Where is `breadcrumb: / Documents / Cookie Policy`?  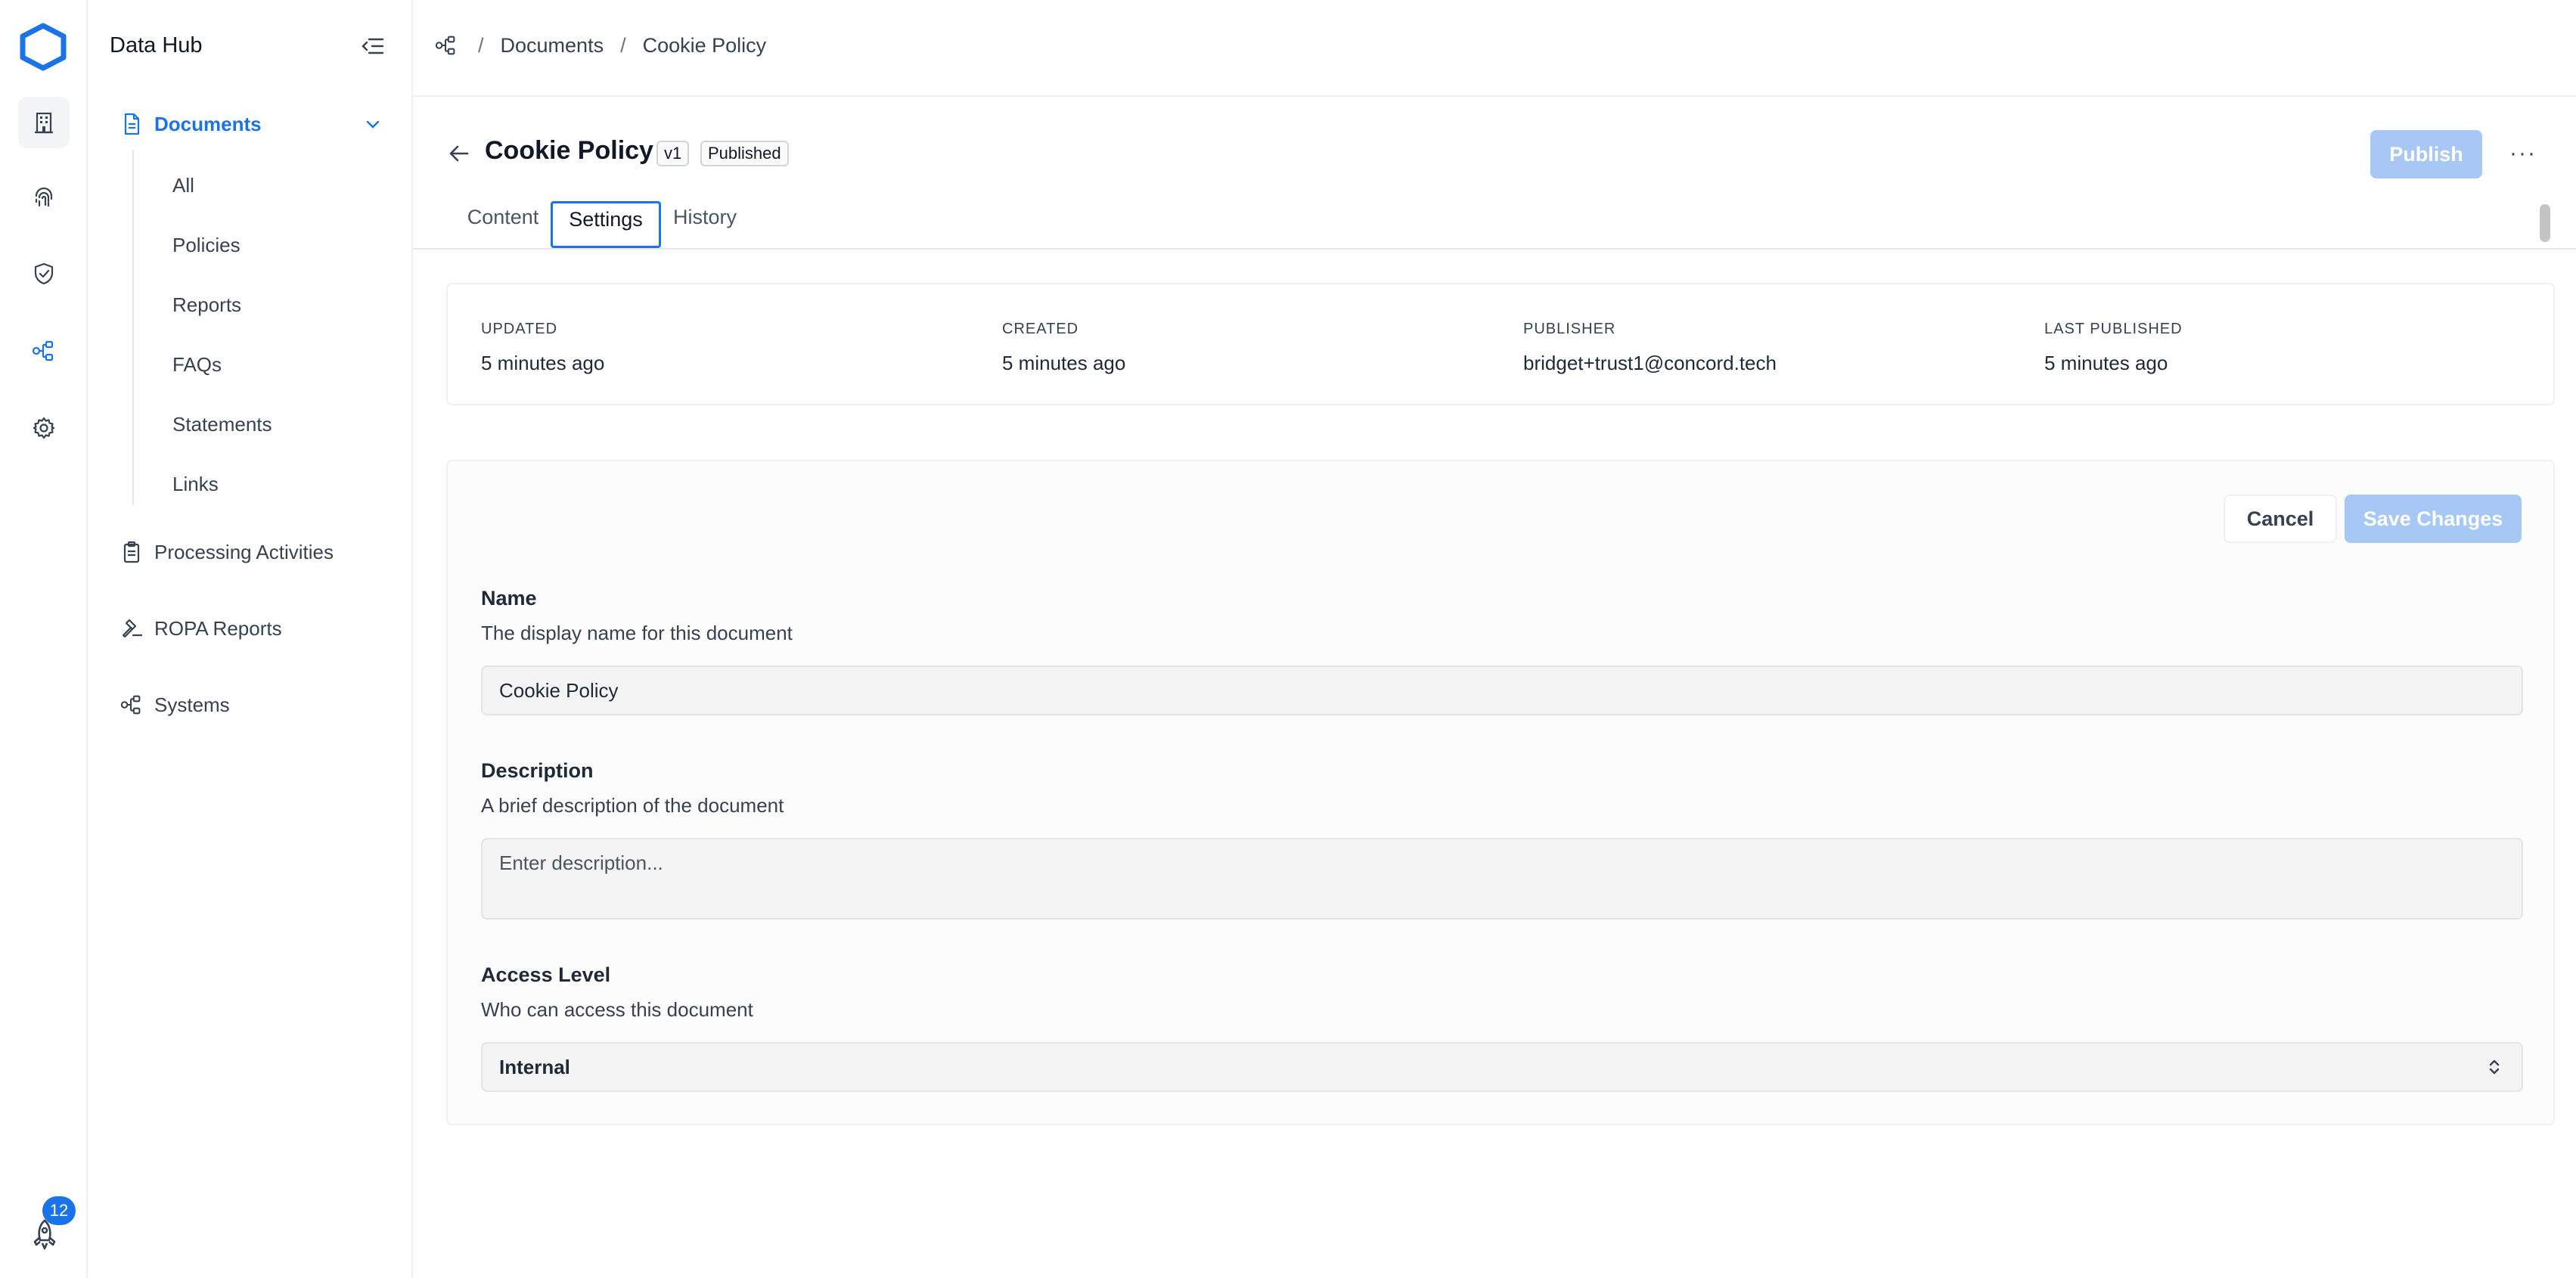
breadcrumb: / Documents / Cookie Policy is located at coordinates (600, 45).